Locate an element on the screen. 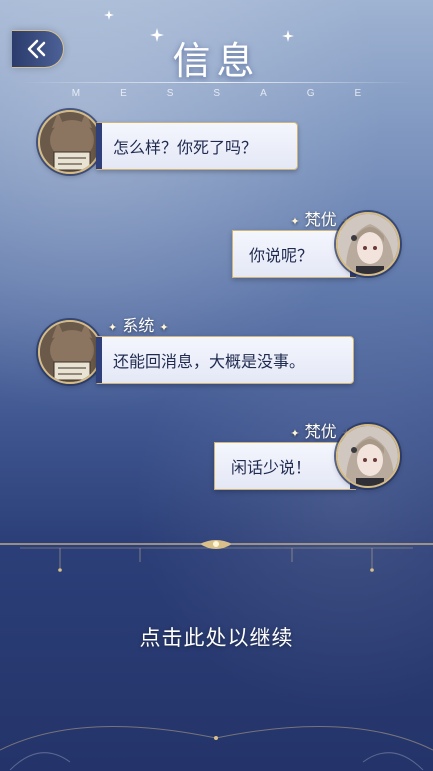 The height and width of the screenshot is (771, 433). bottom-ornament is located at coordinates (216, 748).